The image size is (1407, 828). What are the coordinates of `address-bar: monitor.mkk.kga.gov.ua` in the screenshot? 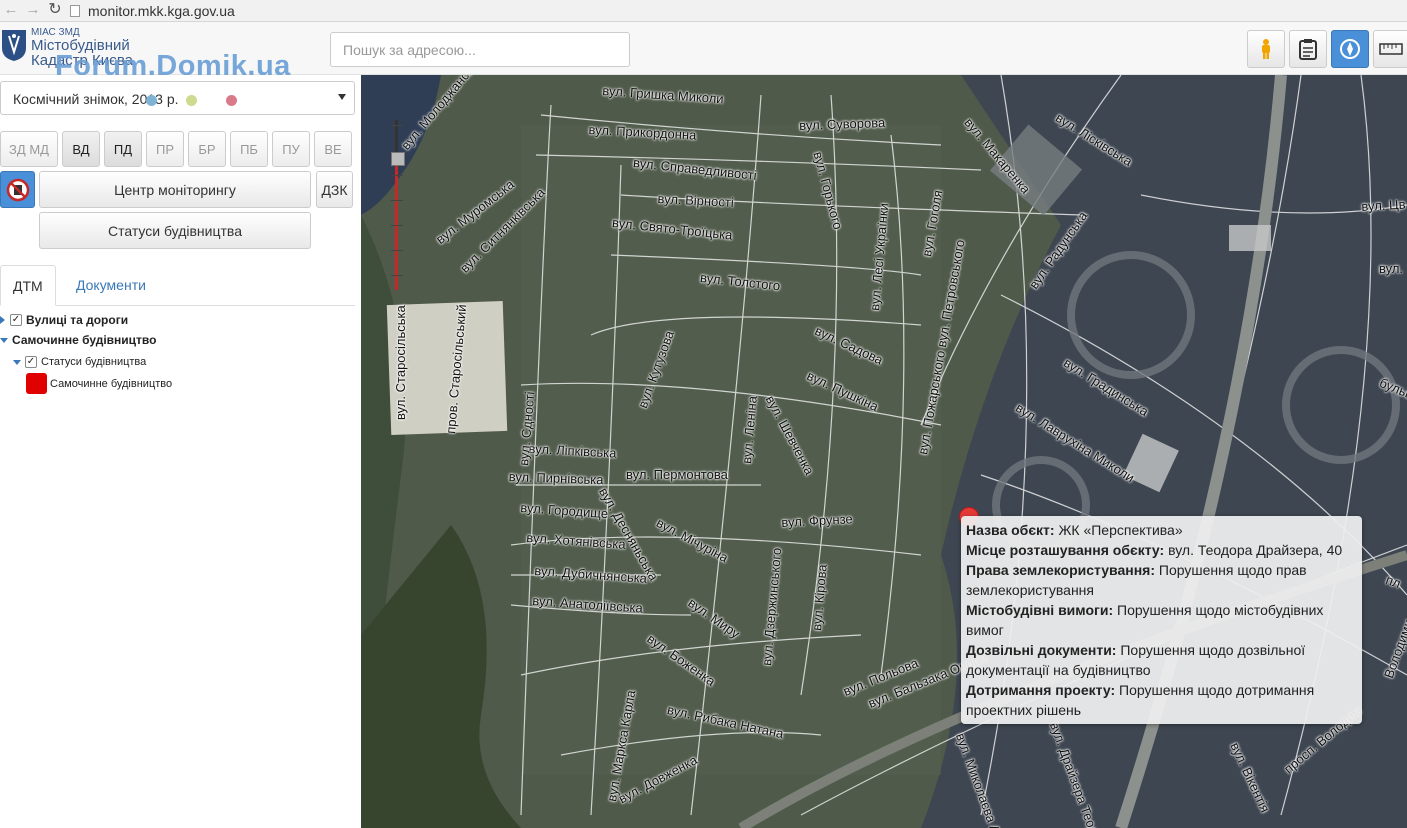 It's located at (152, 11).